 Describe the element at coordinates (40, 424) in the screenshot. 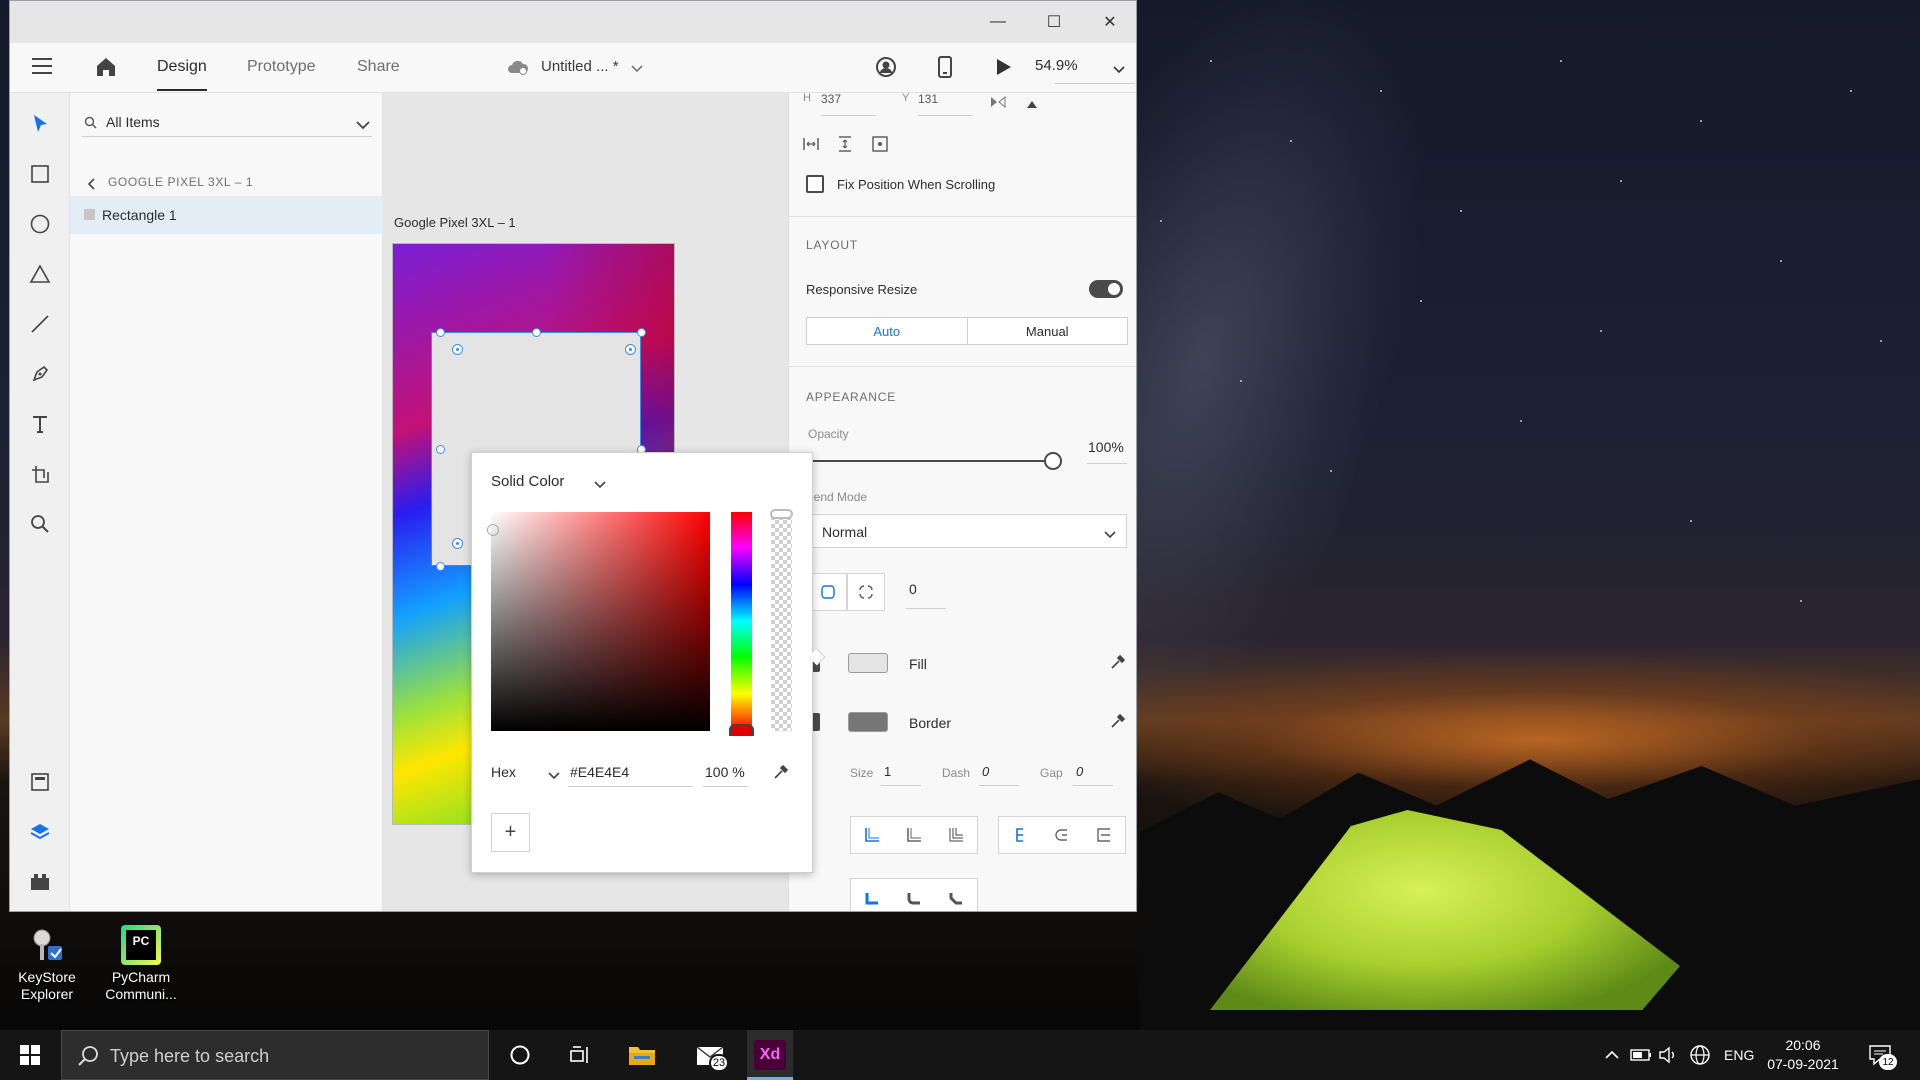

I see `text-tool-icon` at that location.